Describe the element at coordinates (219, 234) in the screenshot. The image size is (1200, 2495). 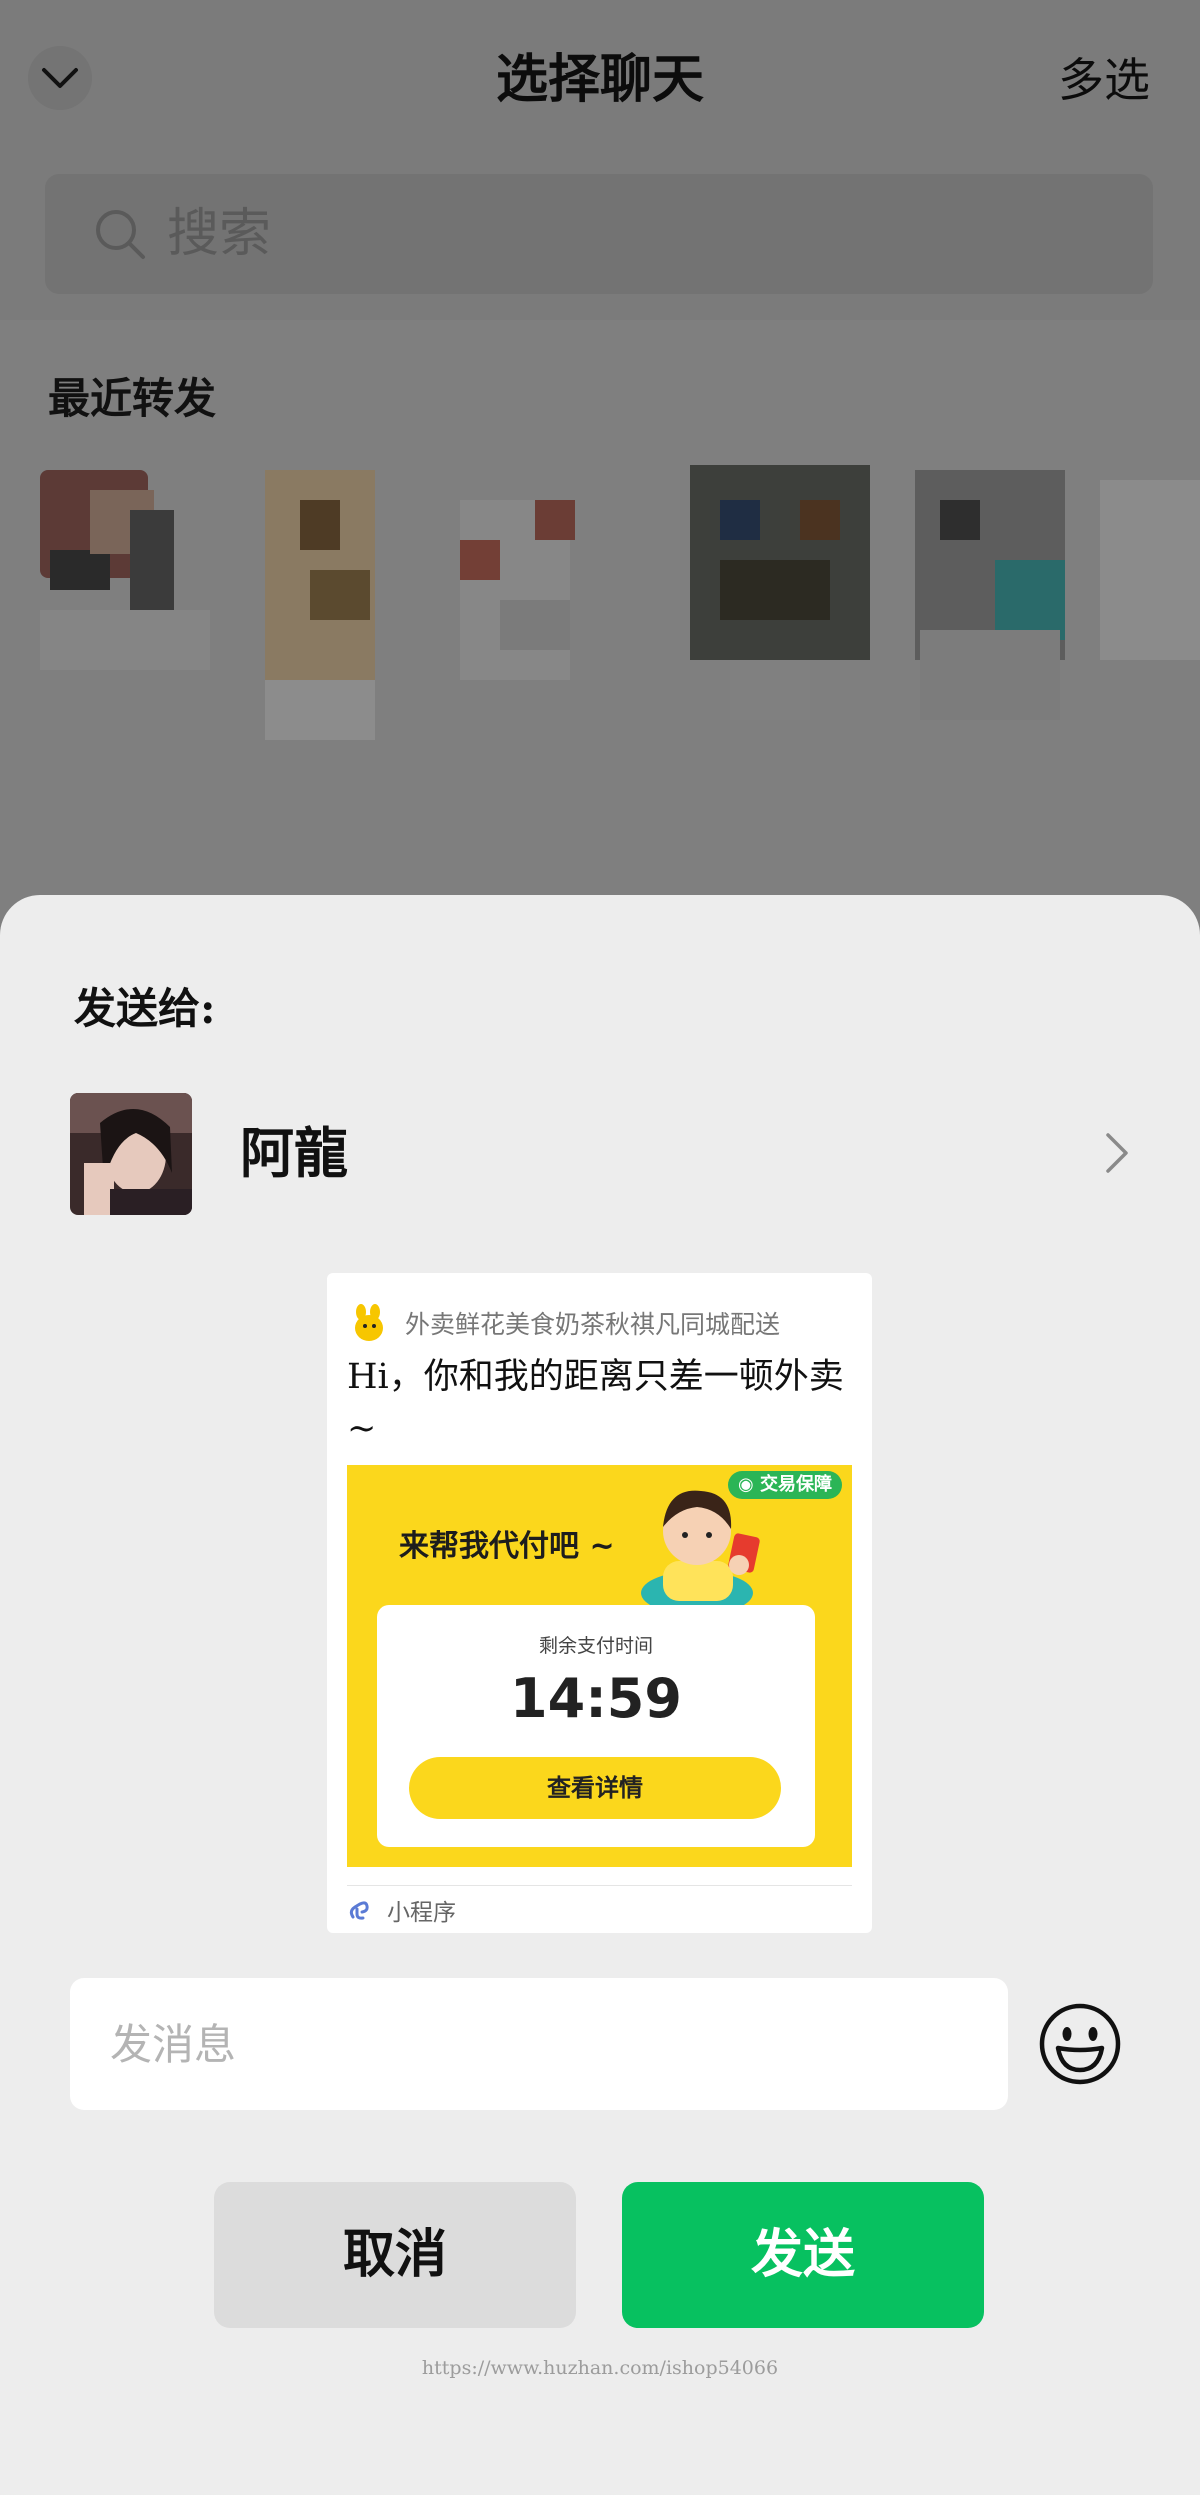
I see `search-placeholder: 搜索` at that location.